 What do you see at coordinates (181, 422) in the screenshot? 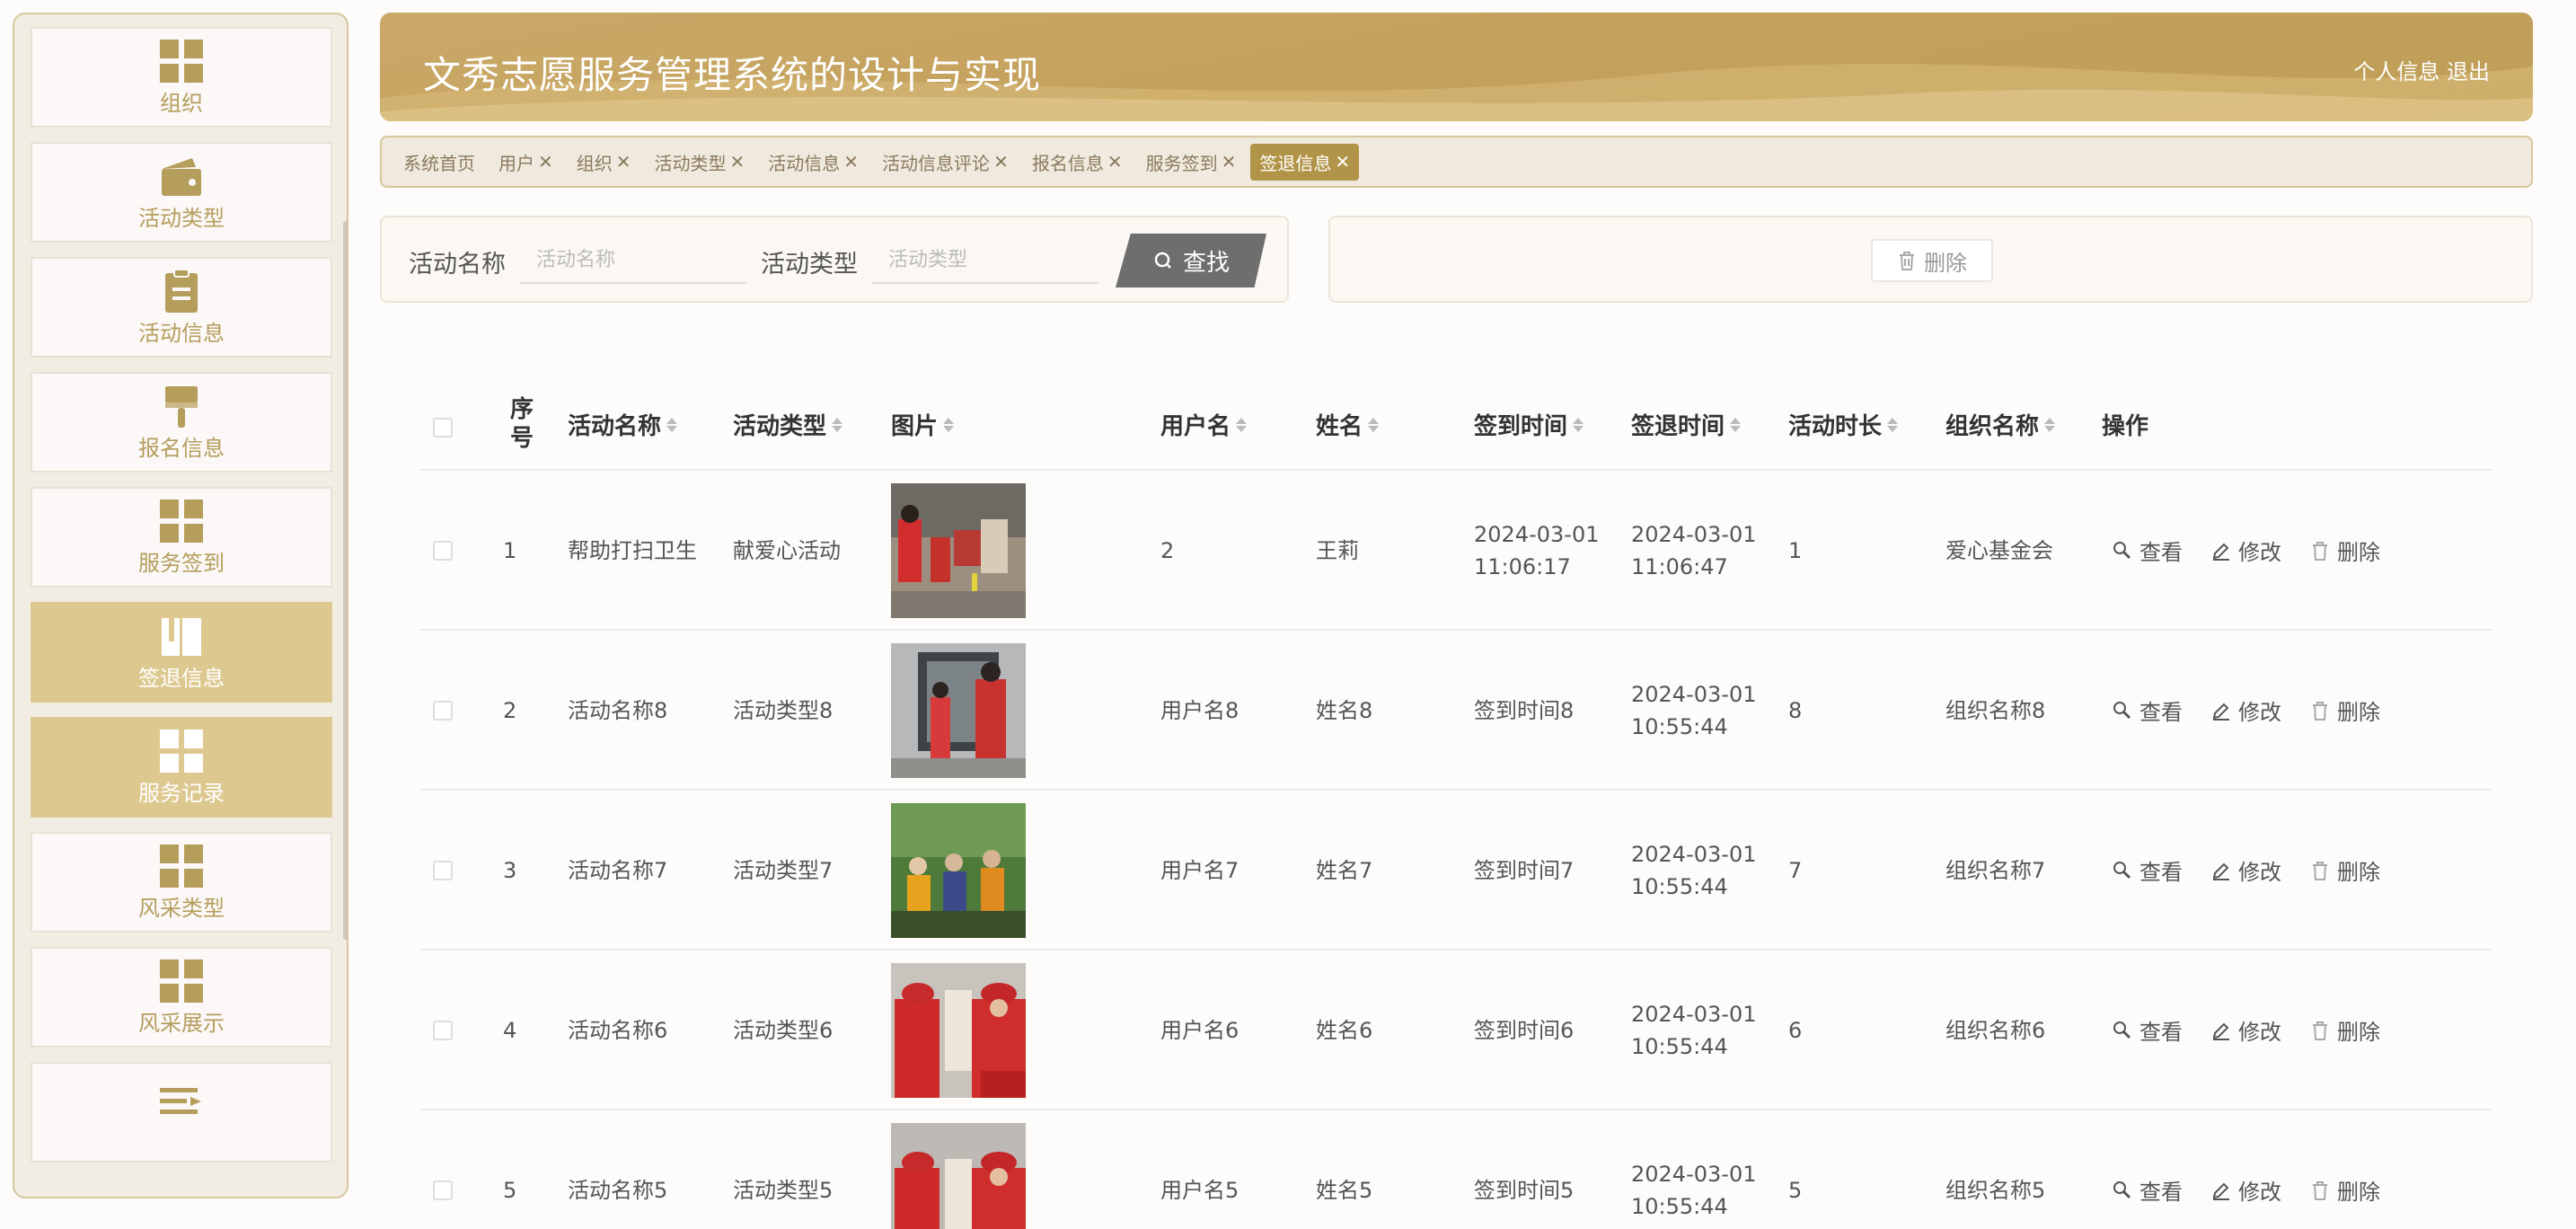
I see `sidebar-item-3: 报名信息` at bounding box center [181, 422].